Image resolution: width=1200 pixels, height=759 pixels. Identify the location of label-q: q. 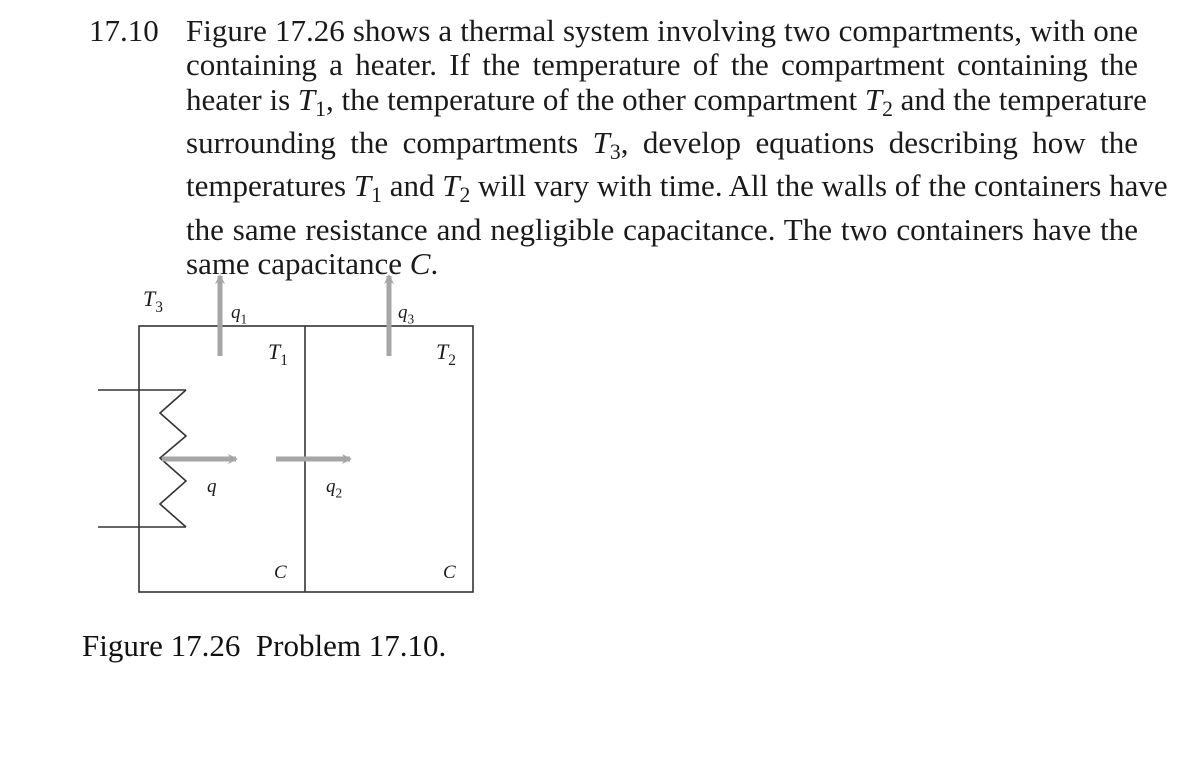
(212, 486).